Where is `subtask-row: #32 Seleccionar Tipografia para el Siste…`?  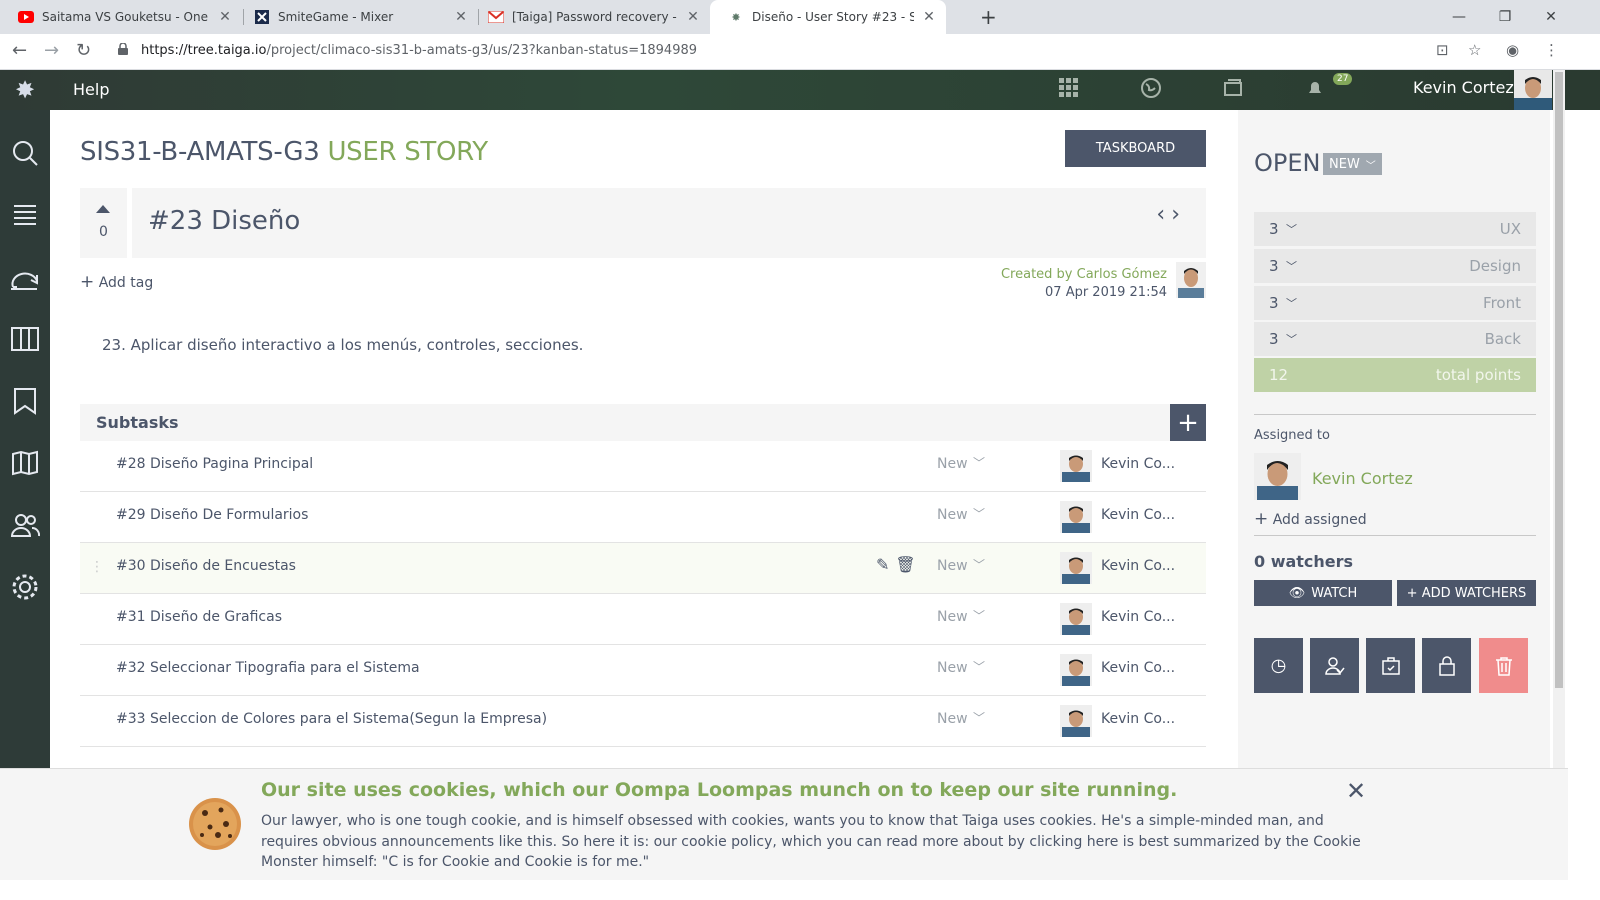
subtask-row: #32 Seleccionar Tipografia para el Siste… is located at coordinates (643, 670).